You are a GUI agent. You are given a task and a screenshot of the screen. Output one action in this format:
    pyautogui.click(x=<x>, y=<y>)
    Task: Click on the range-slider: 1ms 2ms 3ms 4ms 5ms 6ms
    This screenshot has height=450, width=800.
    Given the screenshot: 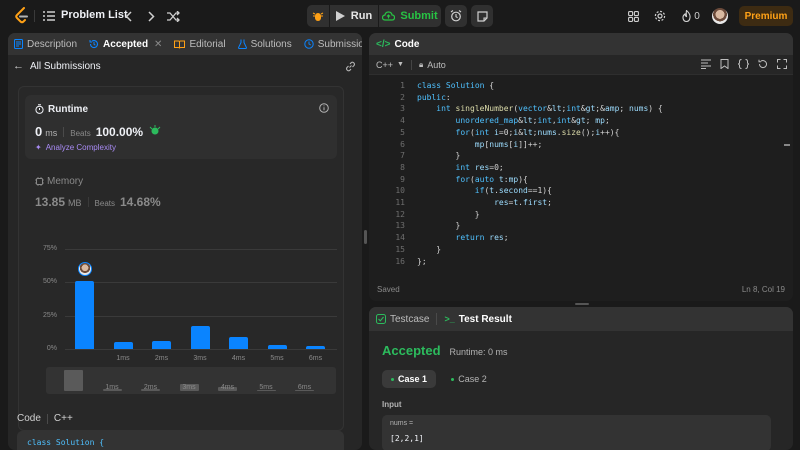 What is the action you would take?
    pyautogui.click(x=191, y=380)
    